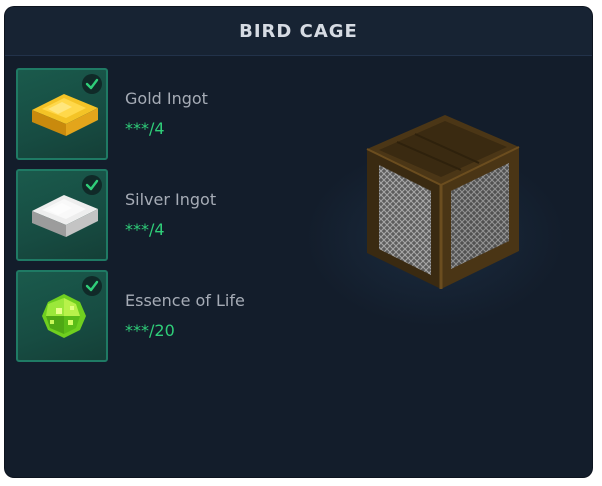  What do you see at coordinates (150, 330) in the screenshot?
I see `ingredient-count: ***/20` at bounding box center [150, 330].